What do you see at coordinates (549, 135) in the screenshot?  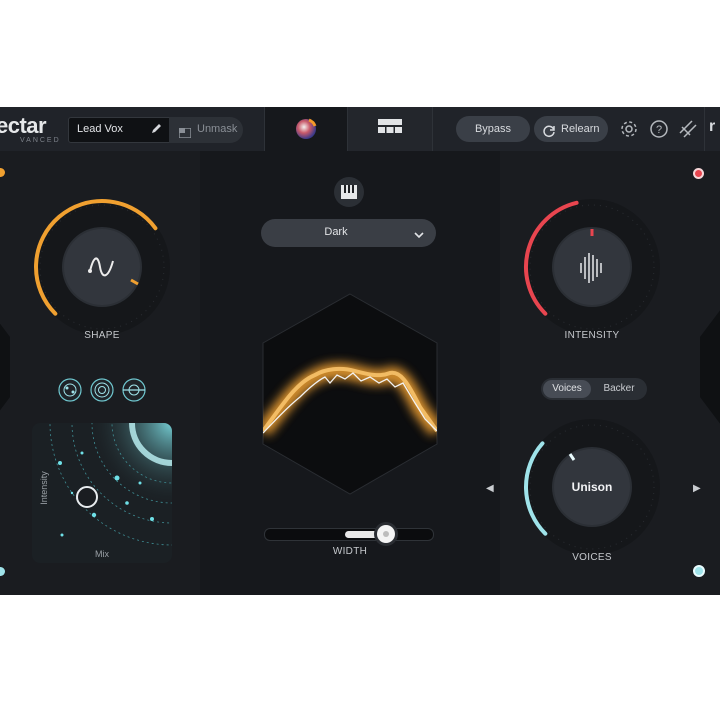 I see `refresh-icon` at bounding box center [549, 135].